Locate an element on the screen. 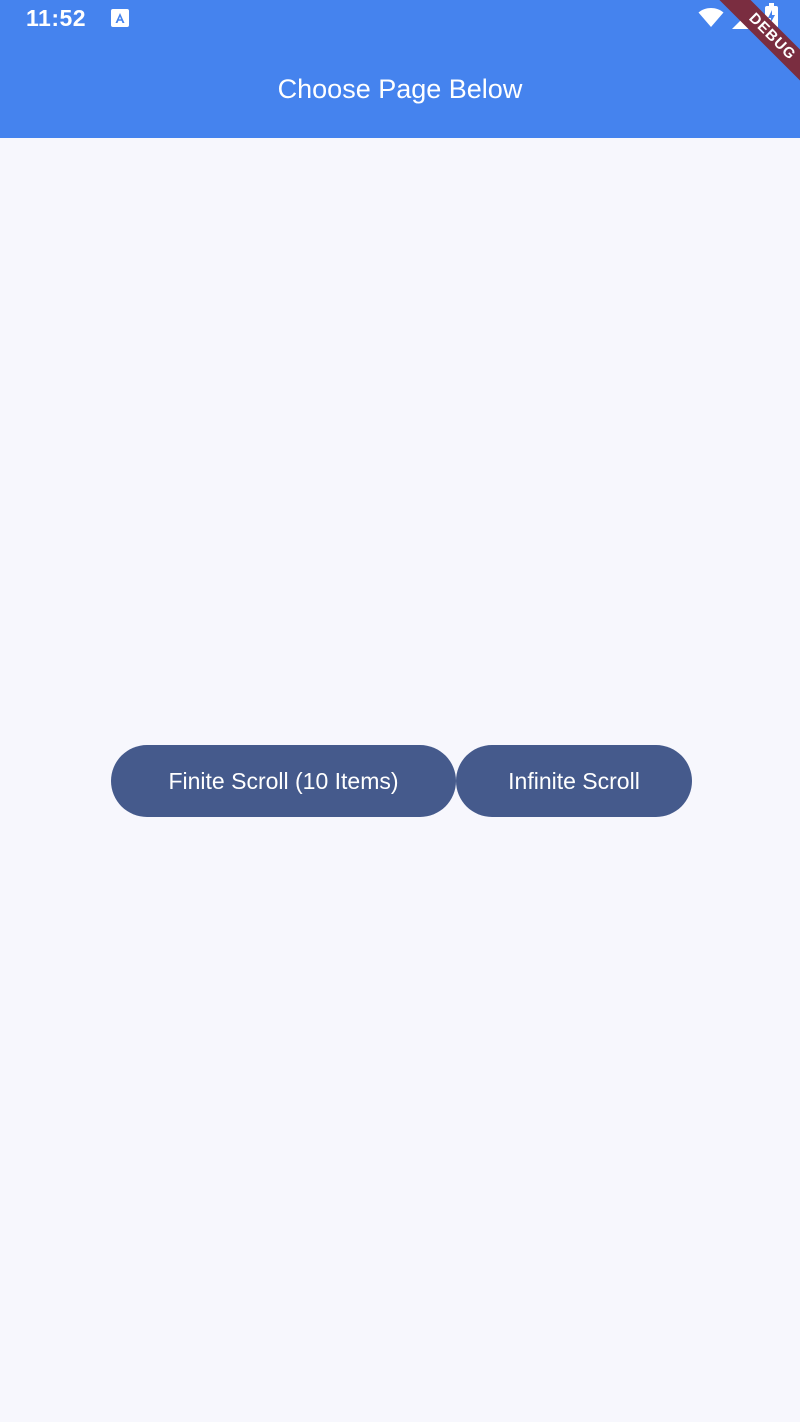 The image size is (800, 1422). debug-label: DEBUG is located at coordinates (755, 49).